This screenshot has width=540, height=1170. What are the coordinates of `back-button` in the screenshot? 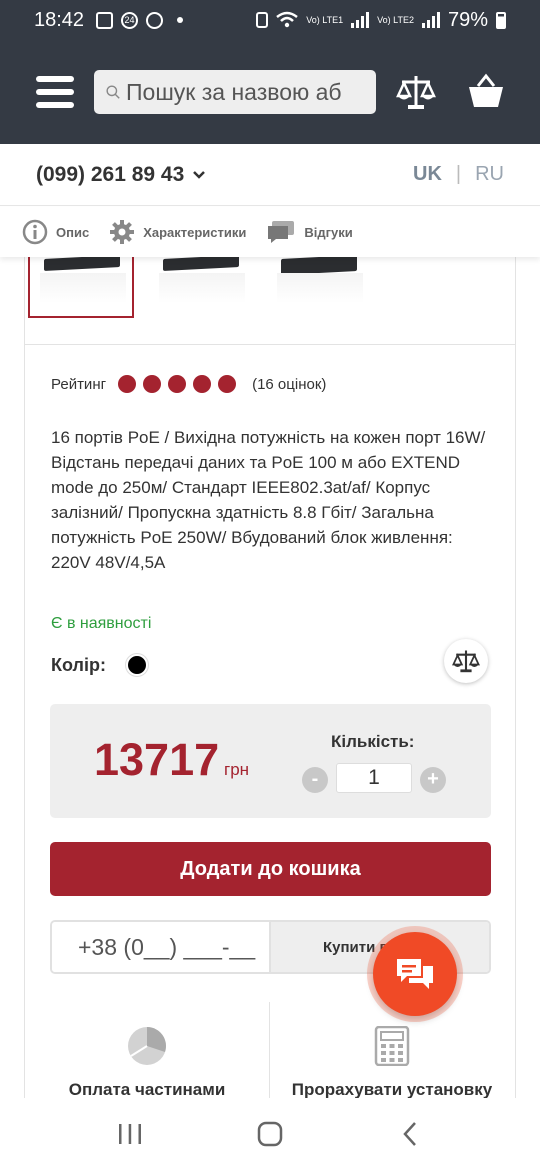 It's located at (410, 1134).